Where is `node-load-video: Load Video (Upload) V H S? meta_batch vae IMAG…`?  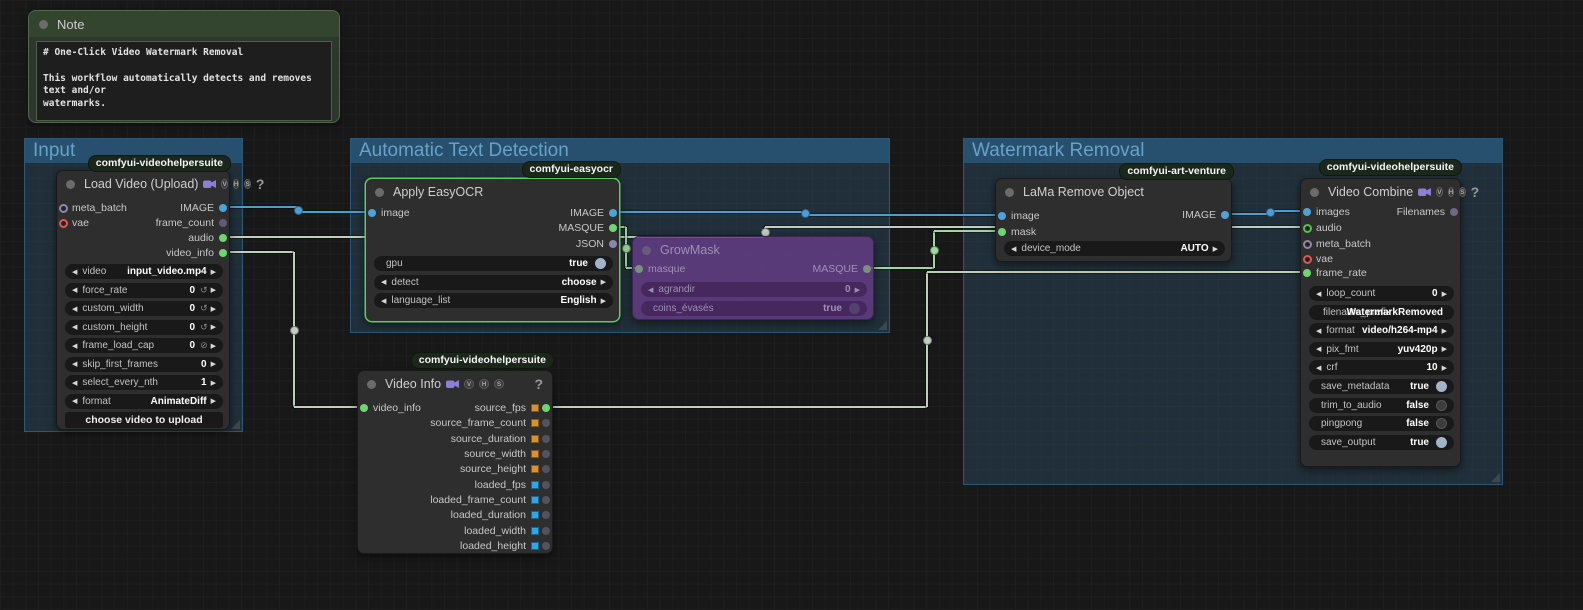
node-load-video: Load Video (Upload) V H S? meta_batch vae IMAG… is located at coordinates (160, 300).